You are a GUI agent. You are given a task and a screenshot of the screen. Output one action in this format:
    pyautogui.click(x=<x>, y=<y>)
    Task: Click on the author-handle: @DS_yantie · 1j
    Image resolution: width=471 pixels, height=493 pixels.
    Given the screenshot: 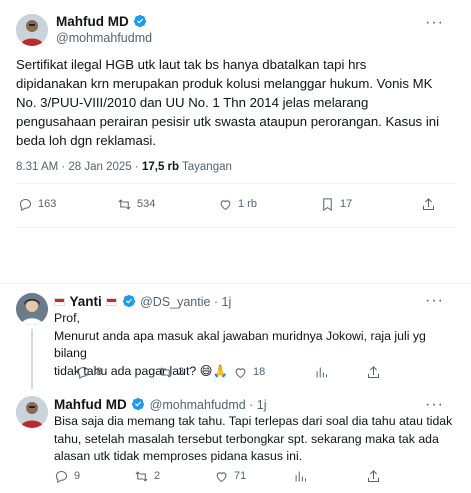 What is the action you would take?
    pyautogui.click(x=185, y=302)
    